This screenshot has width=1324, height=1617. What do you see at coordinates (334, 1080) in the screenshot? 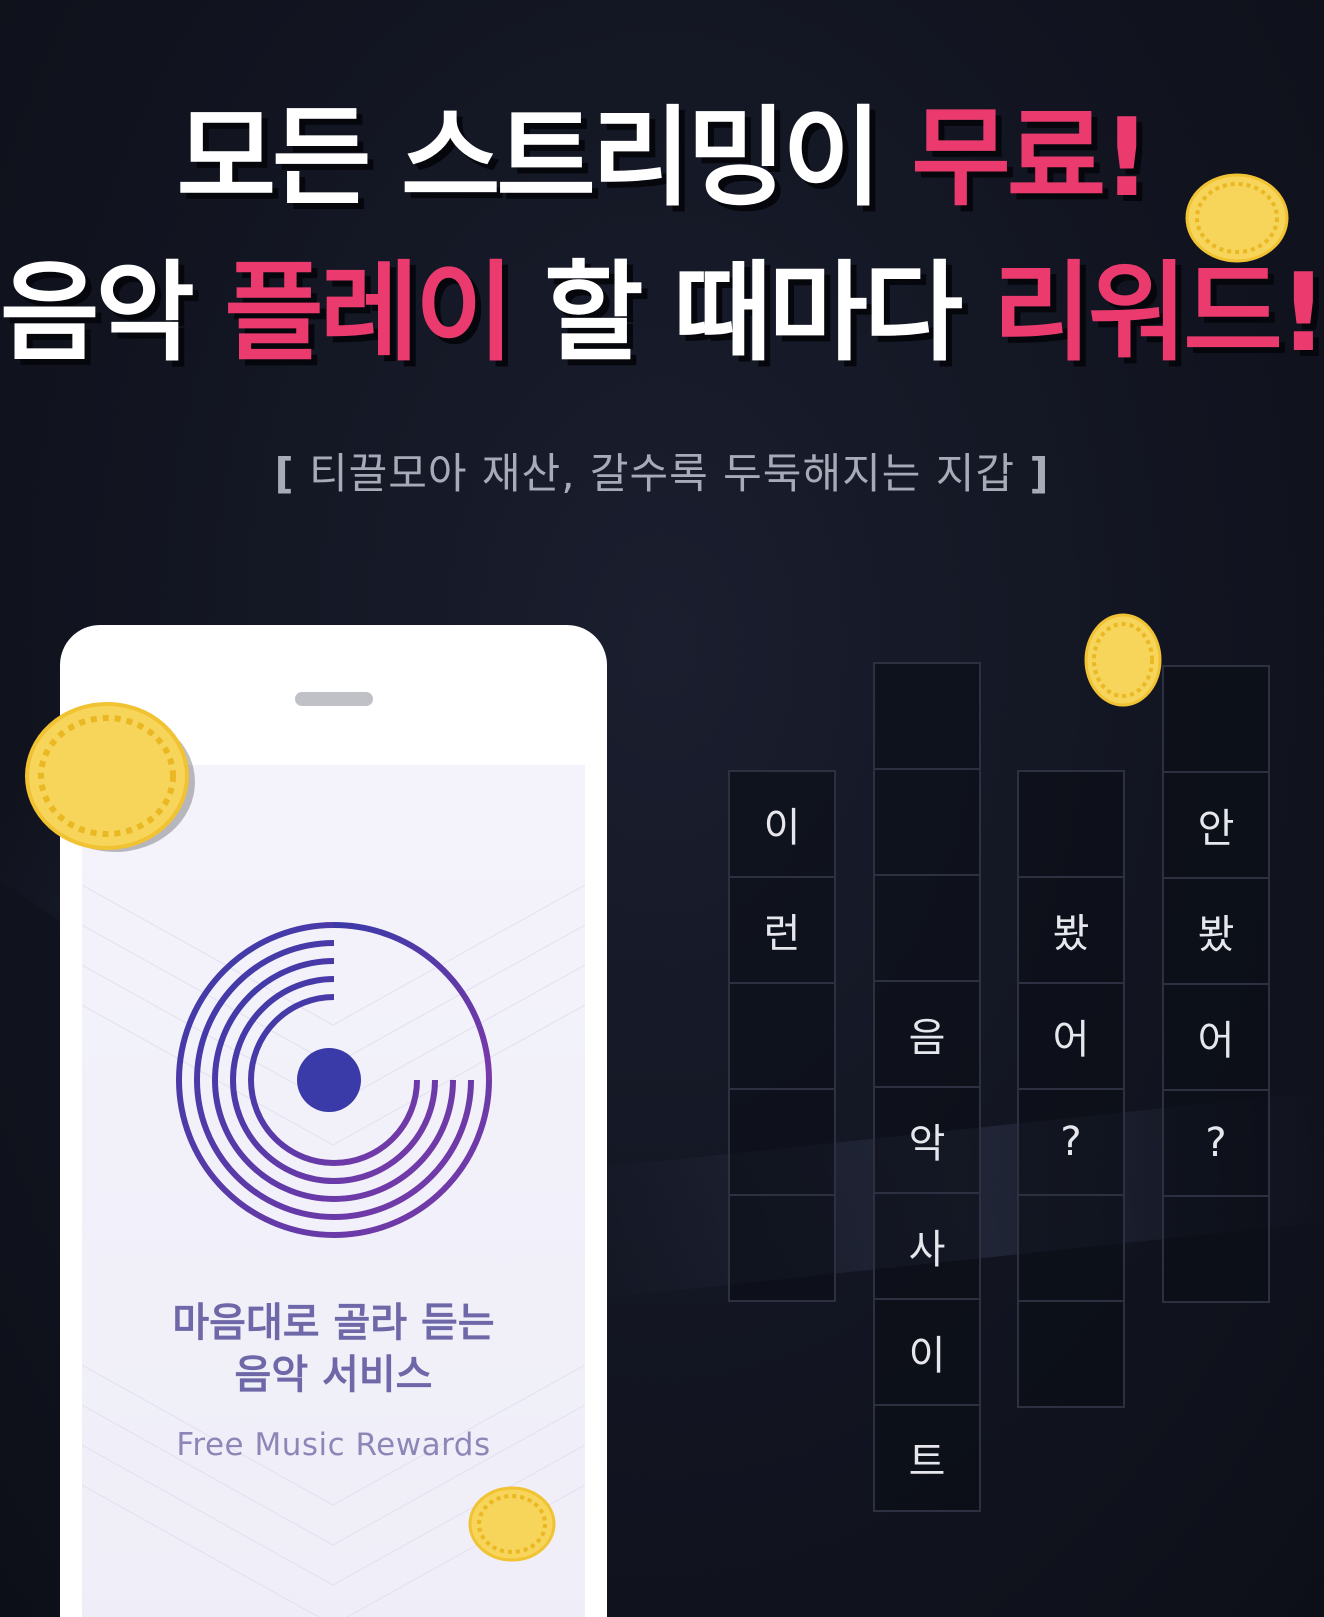
I see `music-disc-logo-icon` at bounding box center [334, 1080].